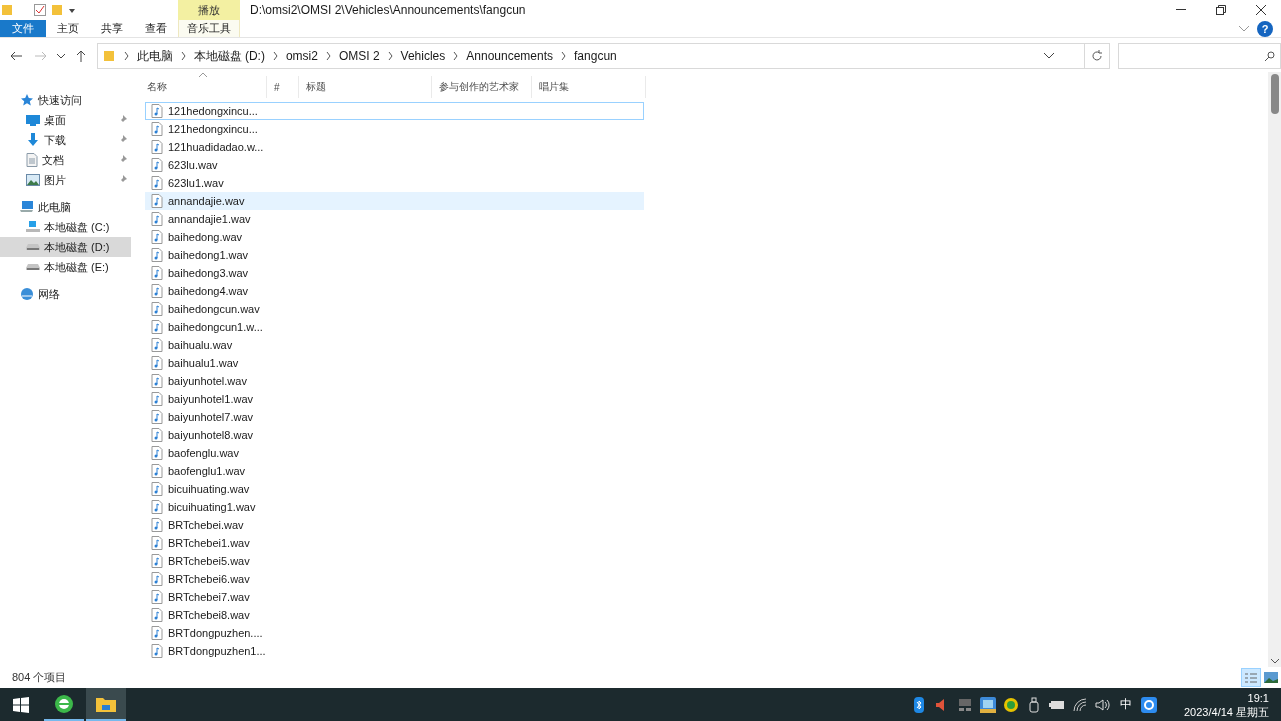 This screenshot has height=721, width=1281. I want to click on file-row: baiyunhotel8.wav, so click(394, 435).